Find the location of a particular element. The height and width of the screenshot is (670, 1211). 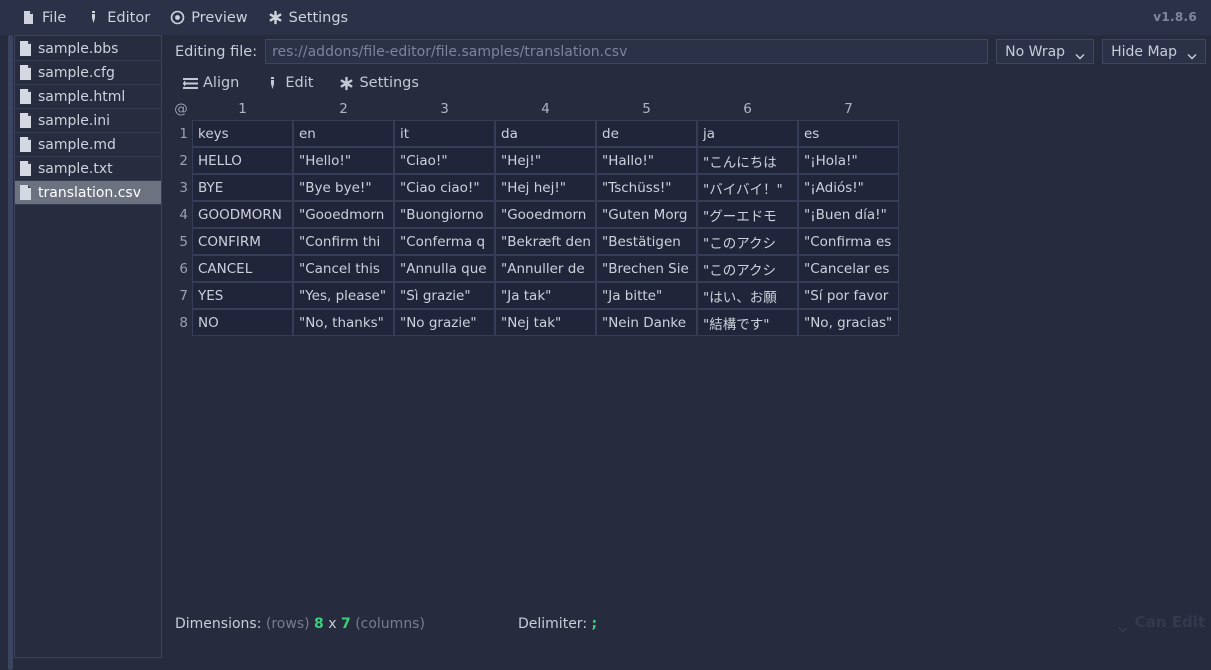

table-cell: NO is located at coordinates (242, 322).